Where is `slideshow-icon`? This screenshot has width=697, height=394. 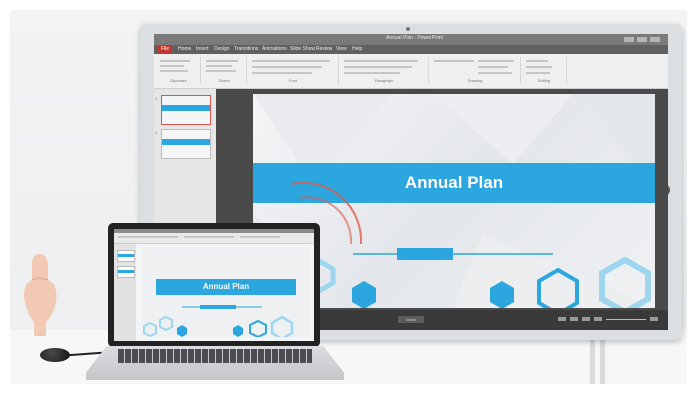
slideshow-icon is located at coordinates (598, 319).